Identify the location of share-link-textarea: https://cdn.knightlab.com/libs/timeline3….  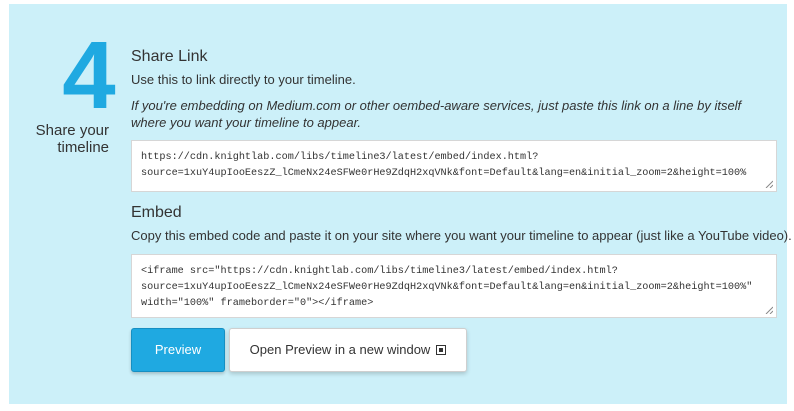
(454, 166).